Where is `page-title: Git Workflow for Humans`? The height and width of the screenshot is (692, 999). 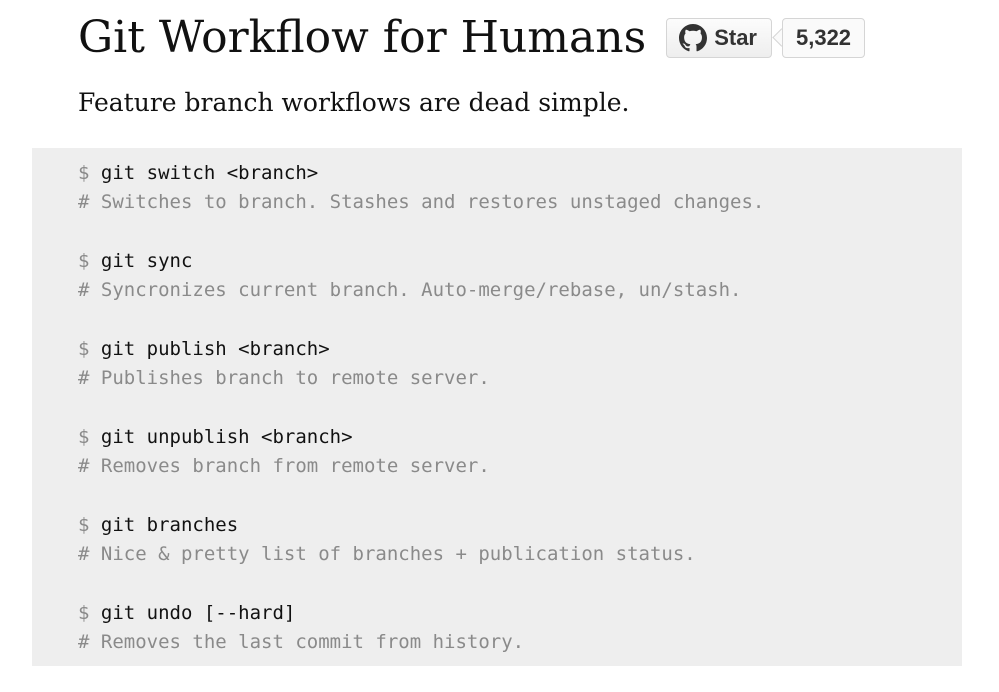 page-title: Git Workflow for Humans is located at coordinates (362, 37).